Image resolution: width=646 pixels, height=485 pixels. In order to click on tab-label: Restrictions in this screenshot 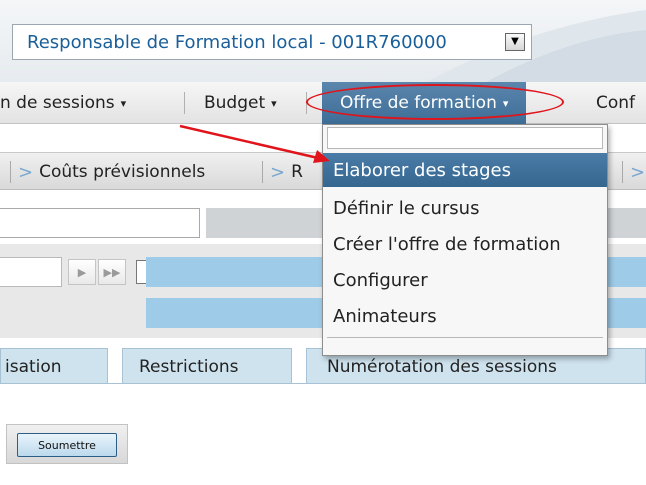, I will do `click(189, 366)`.